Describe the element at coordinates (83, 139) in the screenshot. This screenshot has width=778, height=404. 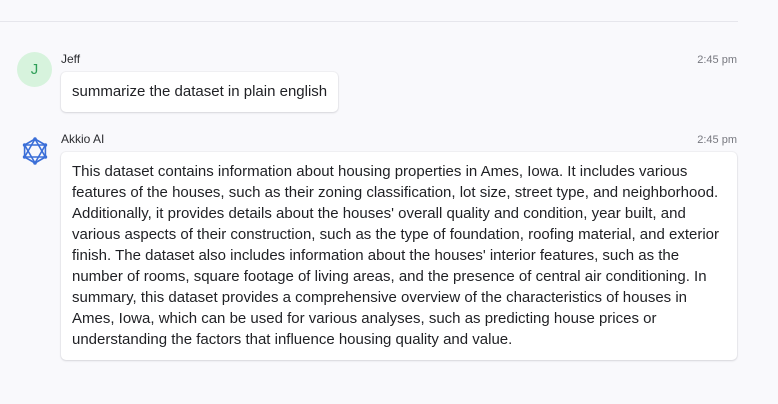
I see `sender-name: Akkio AI` at that location.